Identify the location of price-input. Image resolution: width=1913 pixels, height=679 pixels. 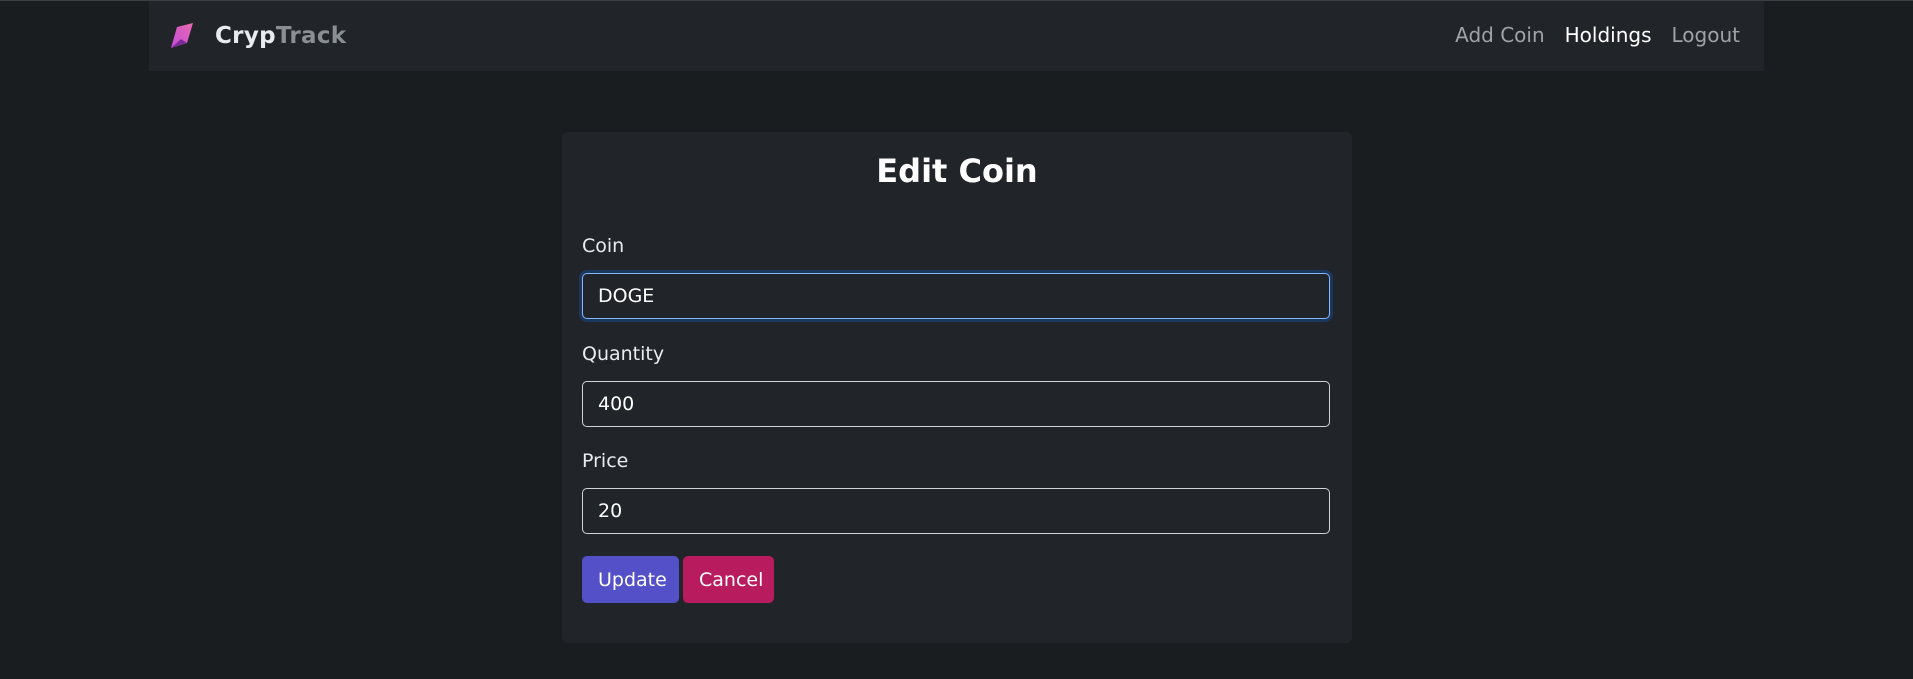
(956, 511).